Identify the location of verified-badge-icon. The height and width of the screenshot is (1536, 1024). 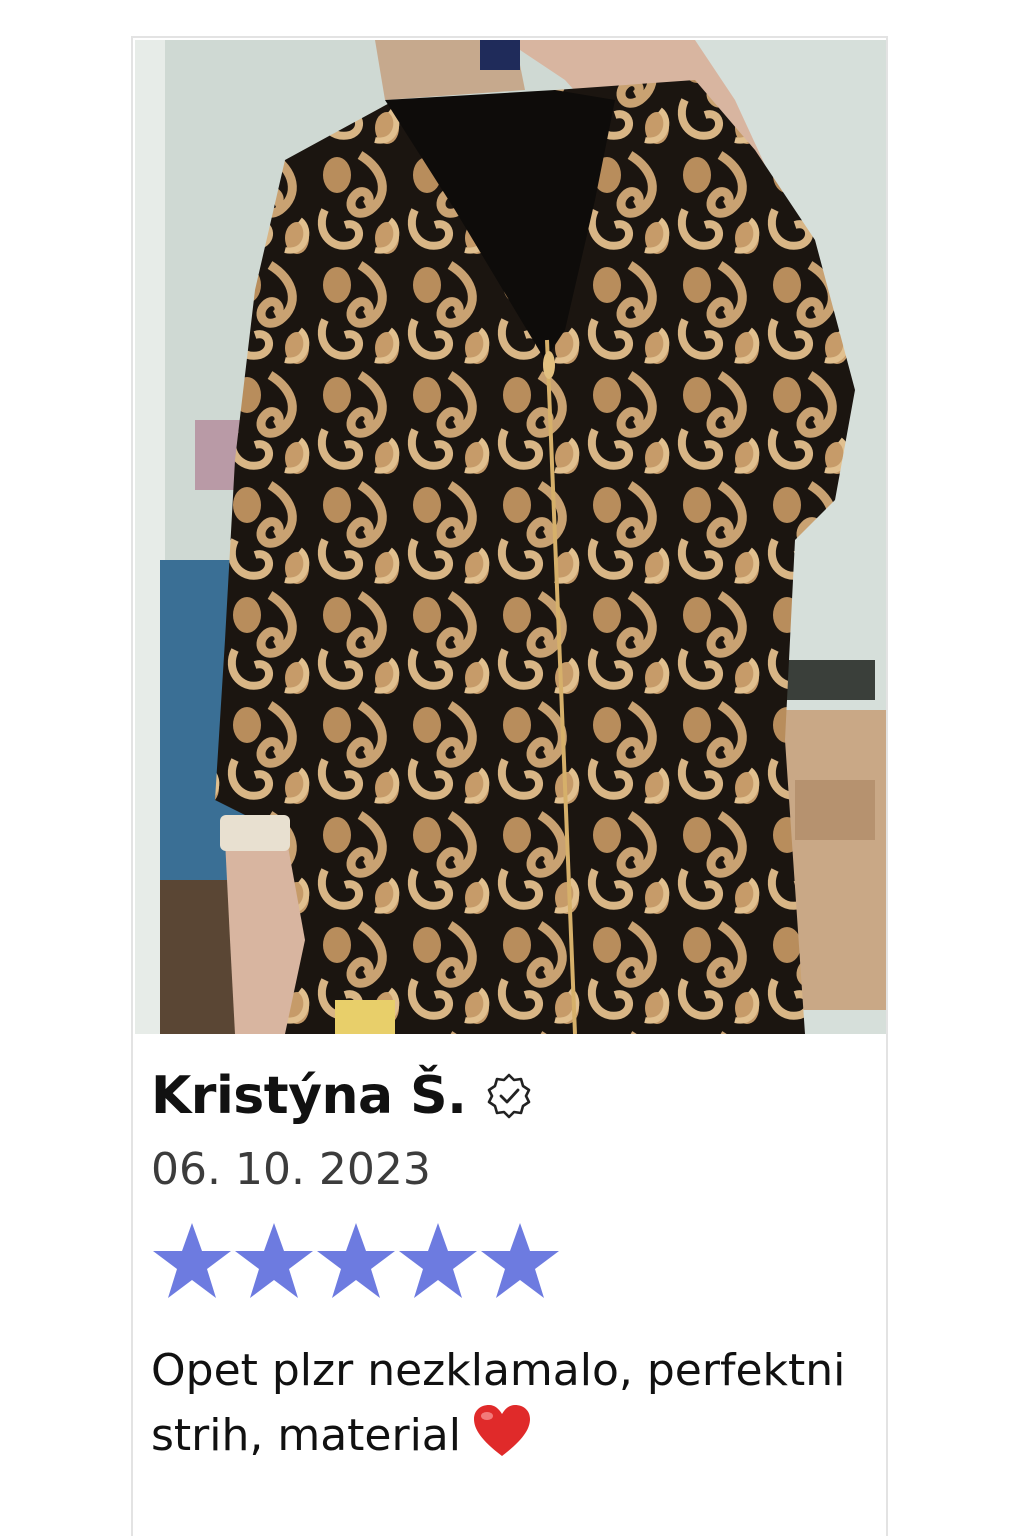
(509, 1096).